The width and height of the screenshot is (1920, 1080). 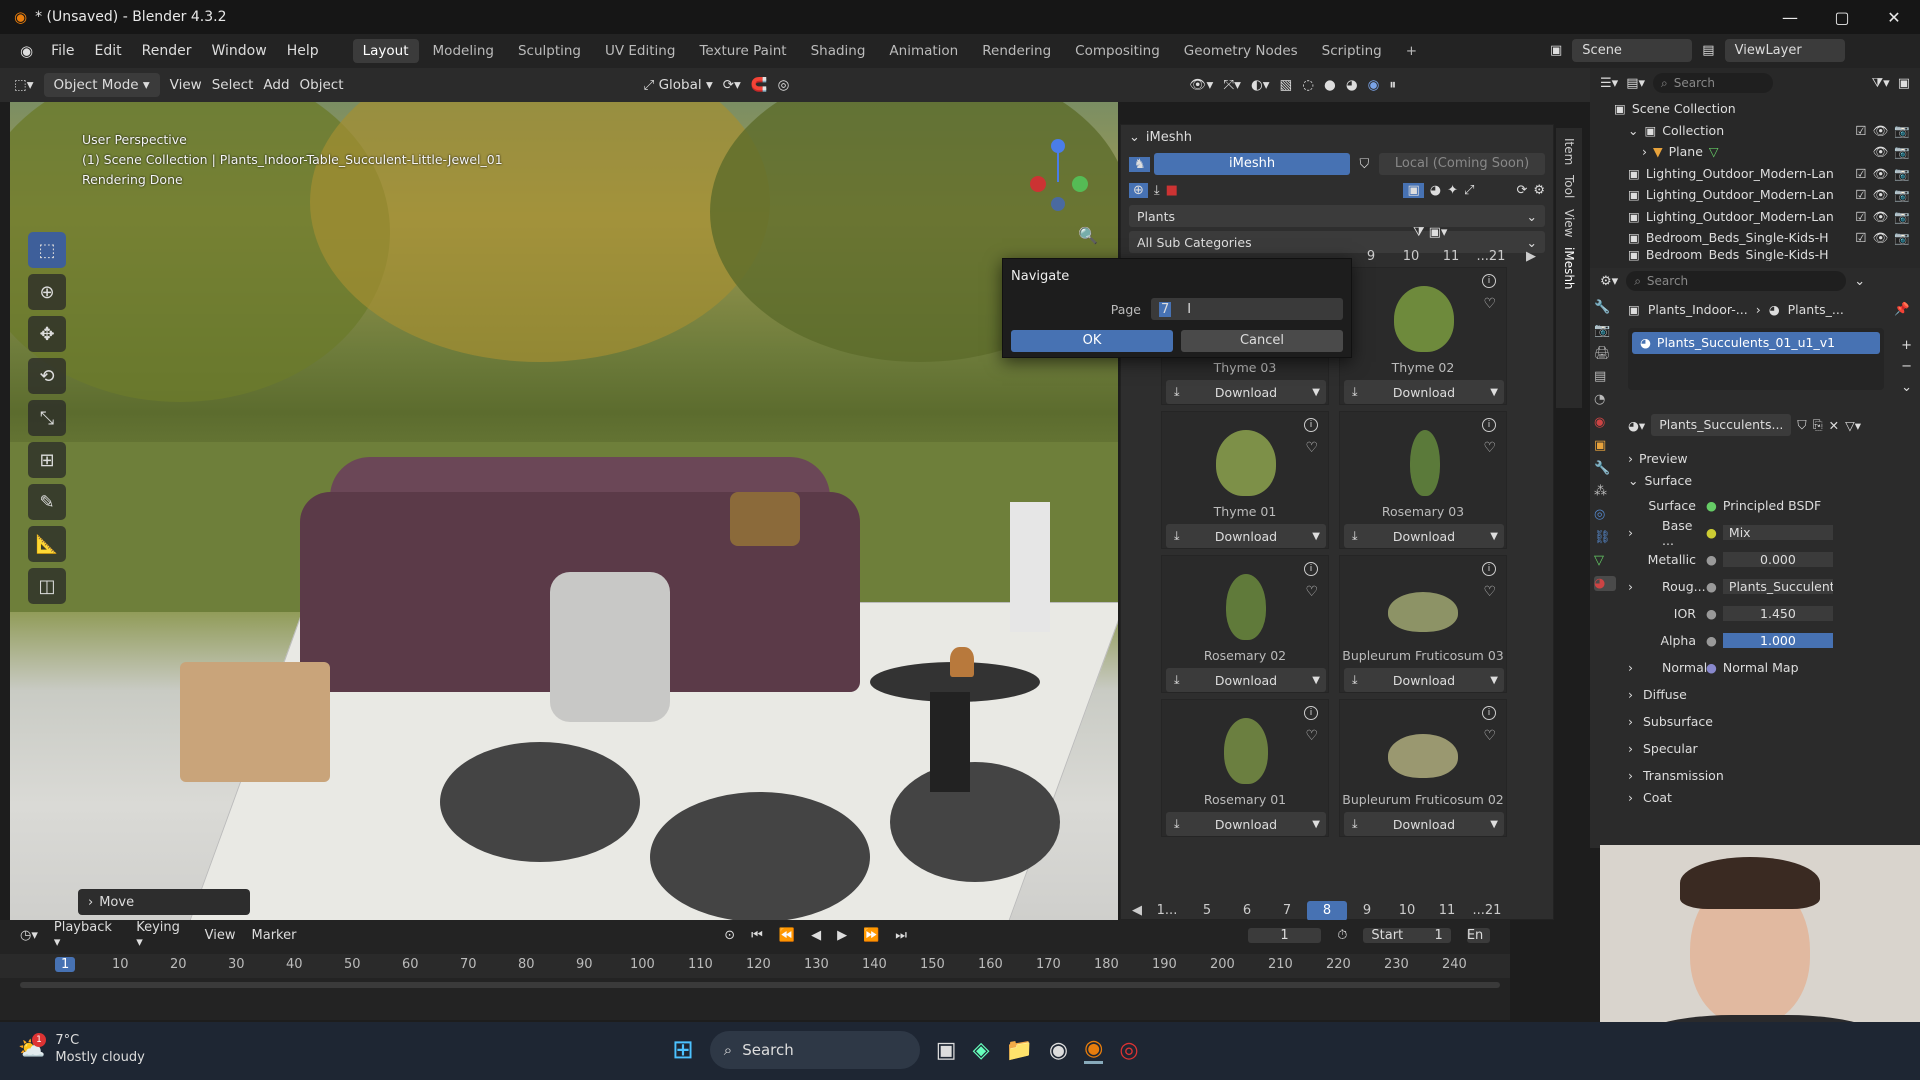 What do you see at coordinates (1605, 307) in the screenshot?
I see `tool-tab-icon: 🔧` at bounding box center [1605, 307].